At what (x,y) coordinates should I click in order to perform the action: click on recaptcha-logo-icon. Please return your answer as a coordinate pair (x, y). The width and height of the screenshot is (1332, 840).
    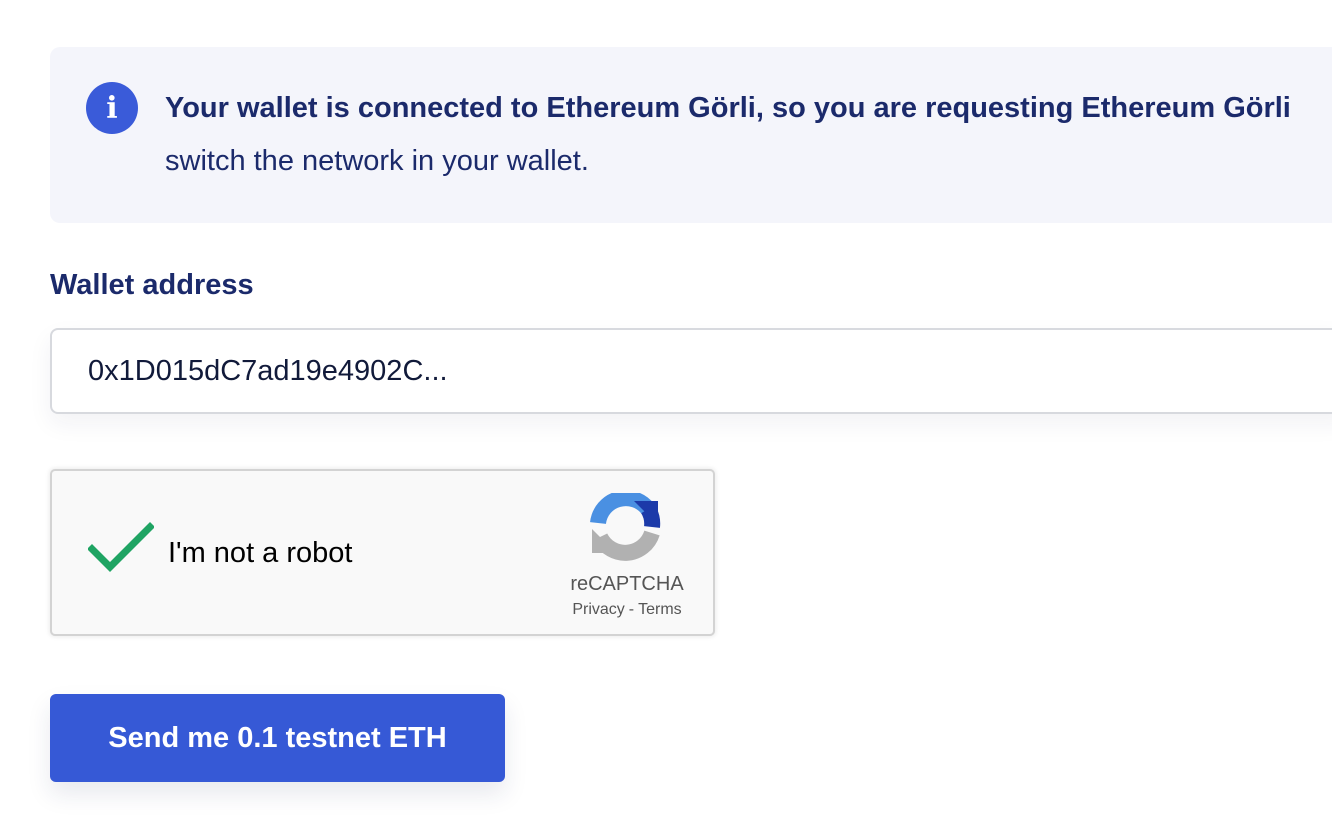
    Looking at the image, I should click on (625, 527).